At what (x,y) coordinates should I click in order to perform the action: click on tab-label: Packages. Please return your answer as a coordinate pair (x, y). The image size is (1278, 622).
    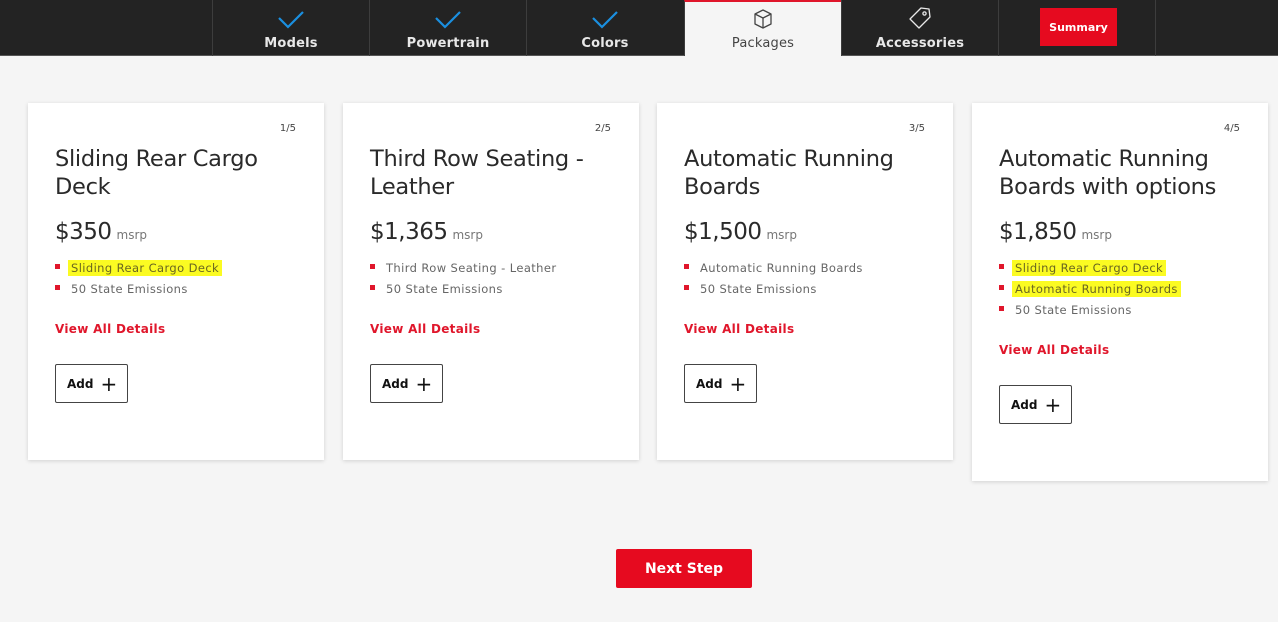
    Looking at the image, I should click on (763, 43).